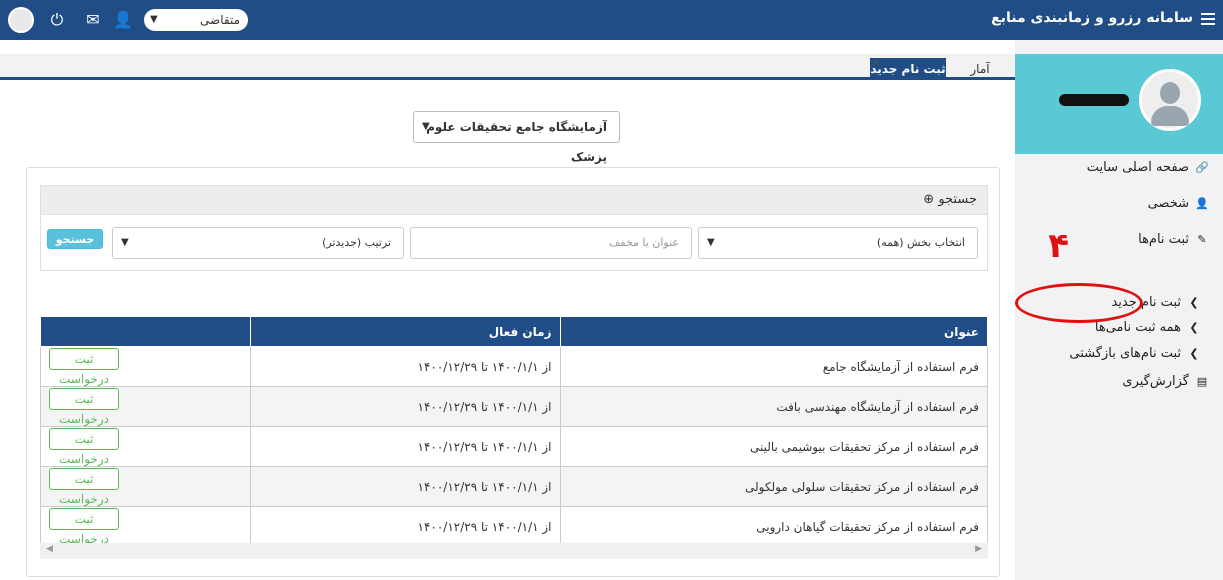  Describe the element at coordinates (774, 406) in the screenshot. I see `row-title: فرم استفاده از آزمایشگاه مهندسی بافت` at that location.